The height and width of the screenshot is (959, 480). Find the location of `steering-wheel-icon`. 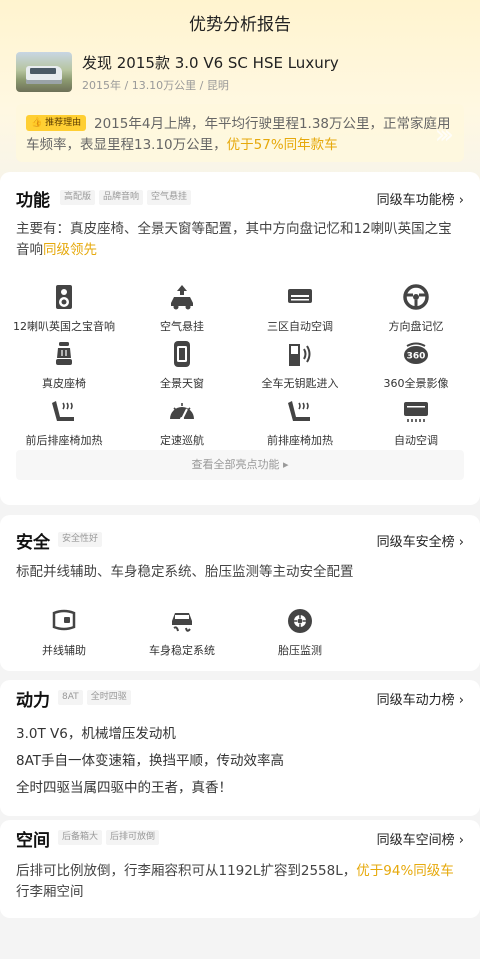

steering-wheel-icon is located at coordinates (416, 297).